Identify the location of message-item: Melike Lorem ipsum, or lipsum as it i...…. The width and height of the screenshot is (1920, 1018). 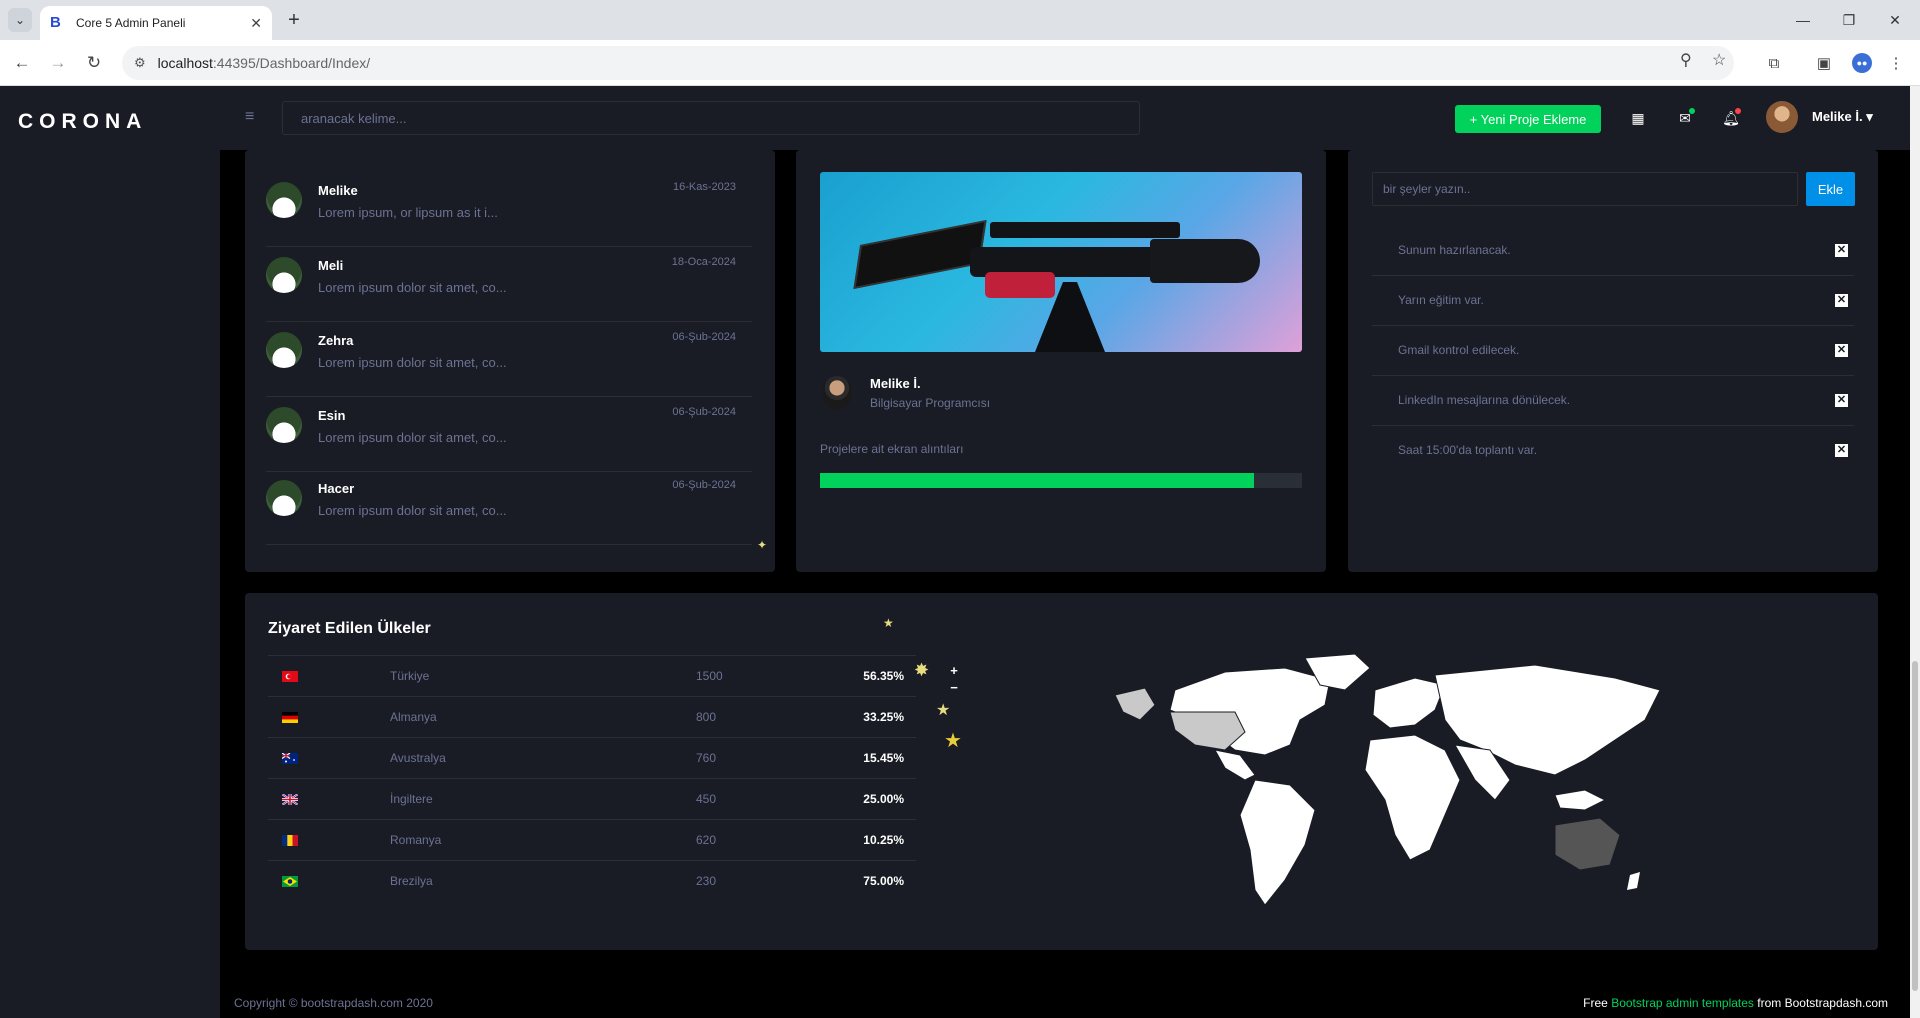
(509, 209).